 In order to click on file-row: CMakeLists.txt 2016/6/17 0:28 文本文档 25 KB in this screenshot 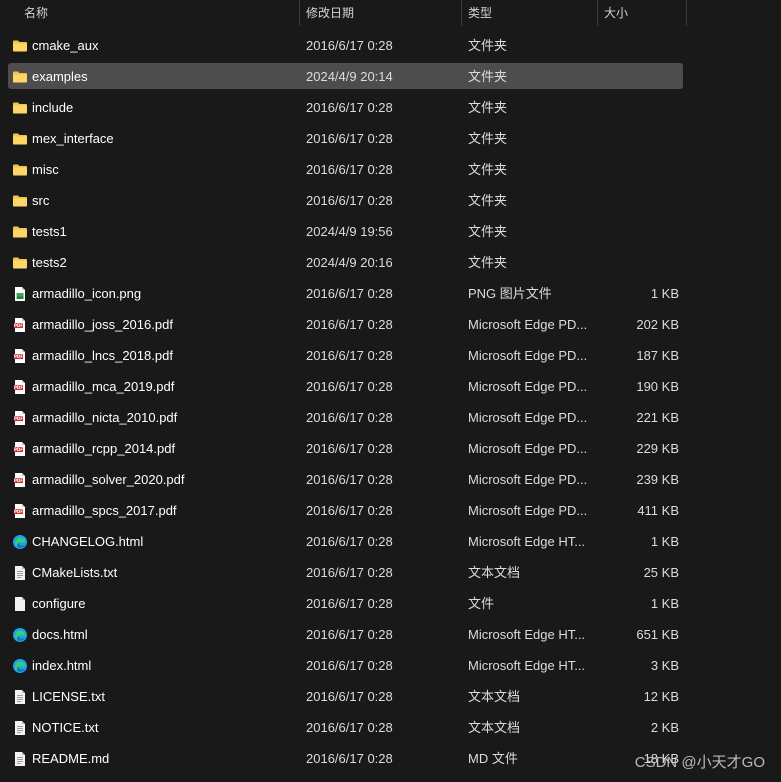, I will do `click(390, 572)`.